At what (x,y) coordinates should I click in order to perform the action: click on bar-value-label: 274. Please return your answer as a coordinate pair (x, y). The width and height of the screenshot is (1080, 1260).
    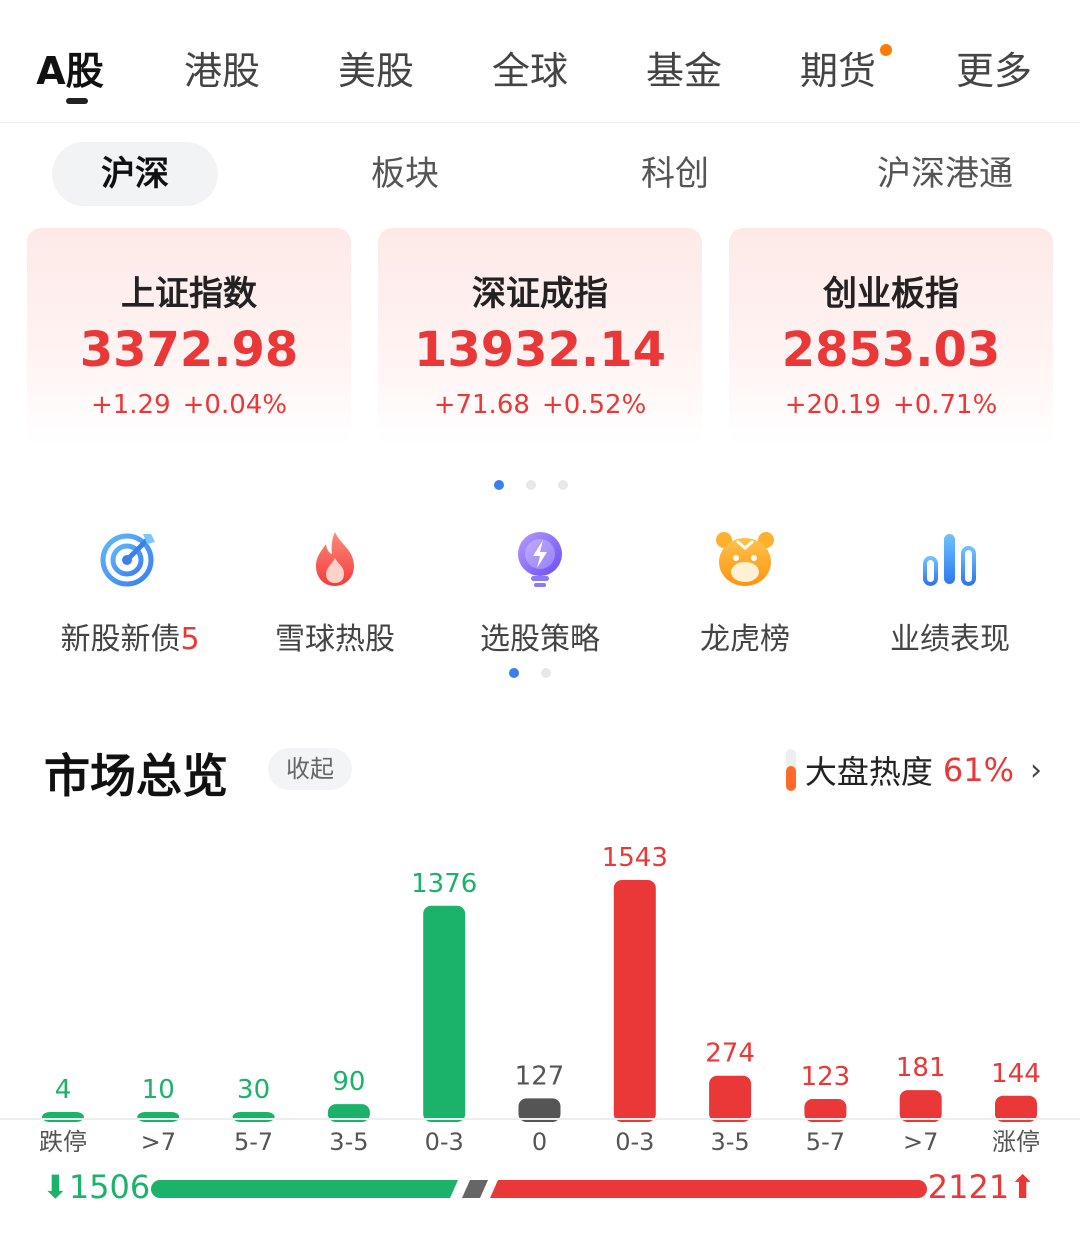
    Looking at the image, I should click on (730, 1054).